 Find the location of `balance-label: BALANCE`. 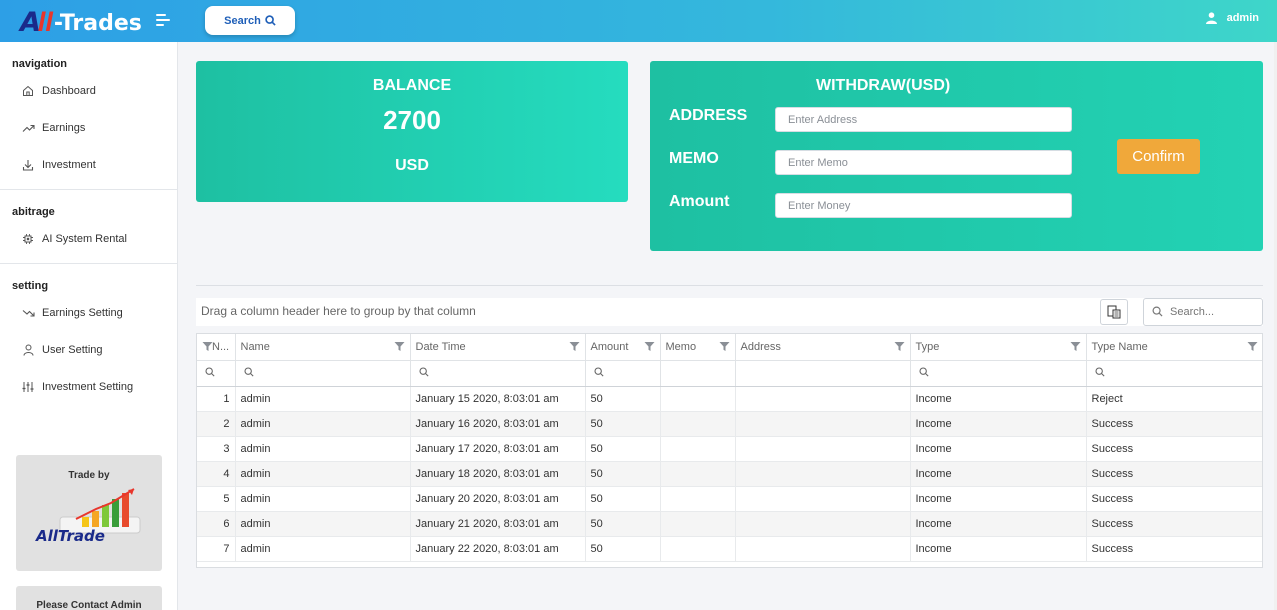

balance-label: BALANCE is located at coordinates (412, 85).